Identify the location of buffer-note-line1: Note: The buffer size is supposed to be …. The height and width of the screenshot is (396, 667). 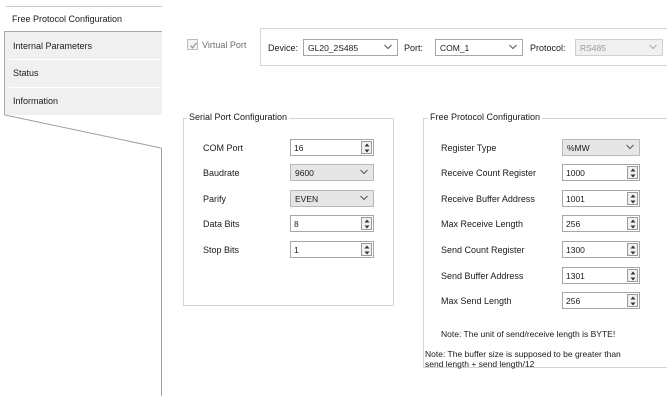
(523, 354).